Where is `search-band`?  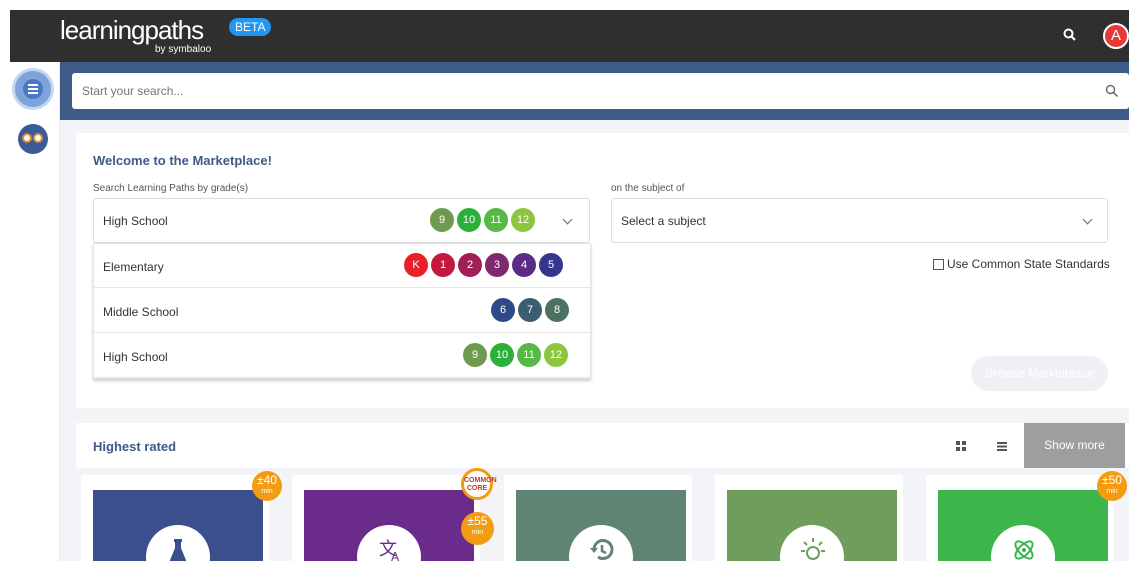 search-band is located at coordinates (594, 91).